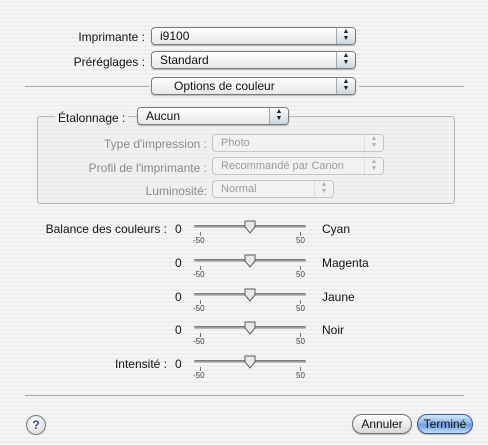  I want to click on cancel-button: Annuler, so click(382, 424).